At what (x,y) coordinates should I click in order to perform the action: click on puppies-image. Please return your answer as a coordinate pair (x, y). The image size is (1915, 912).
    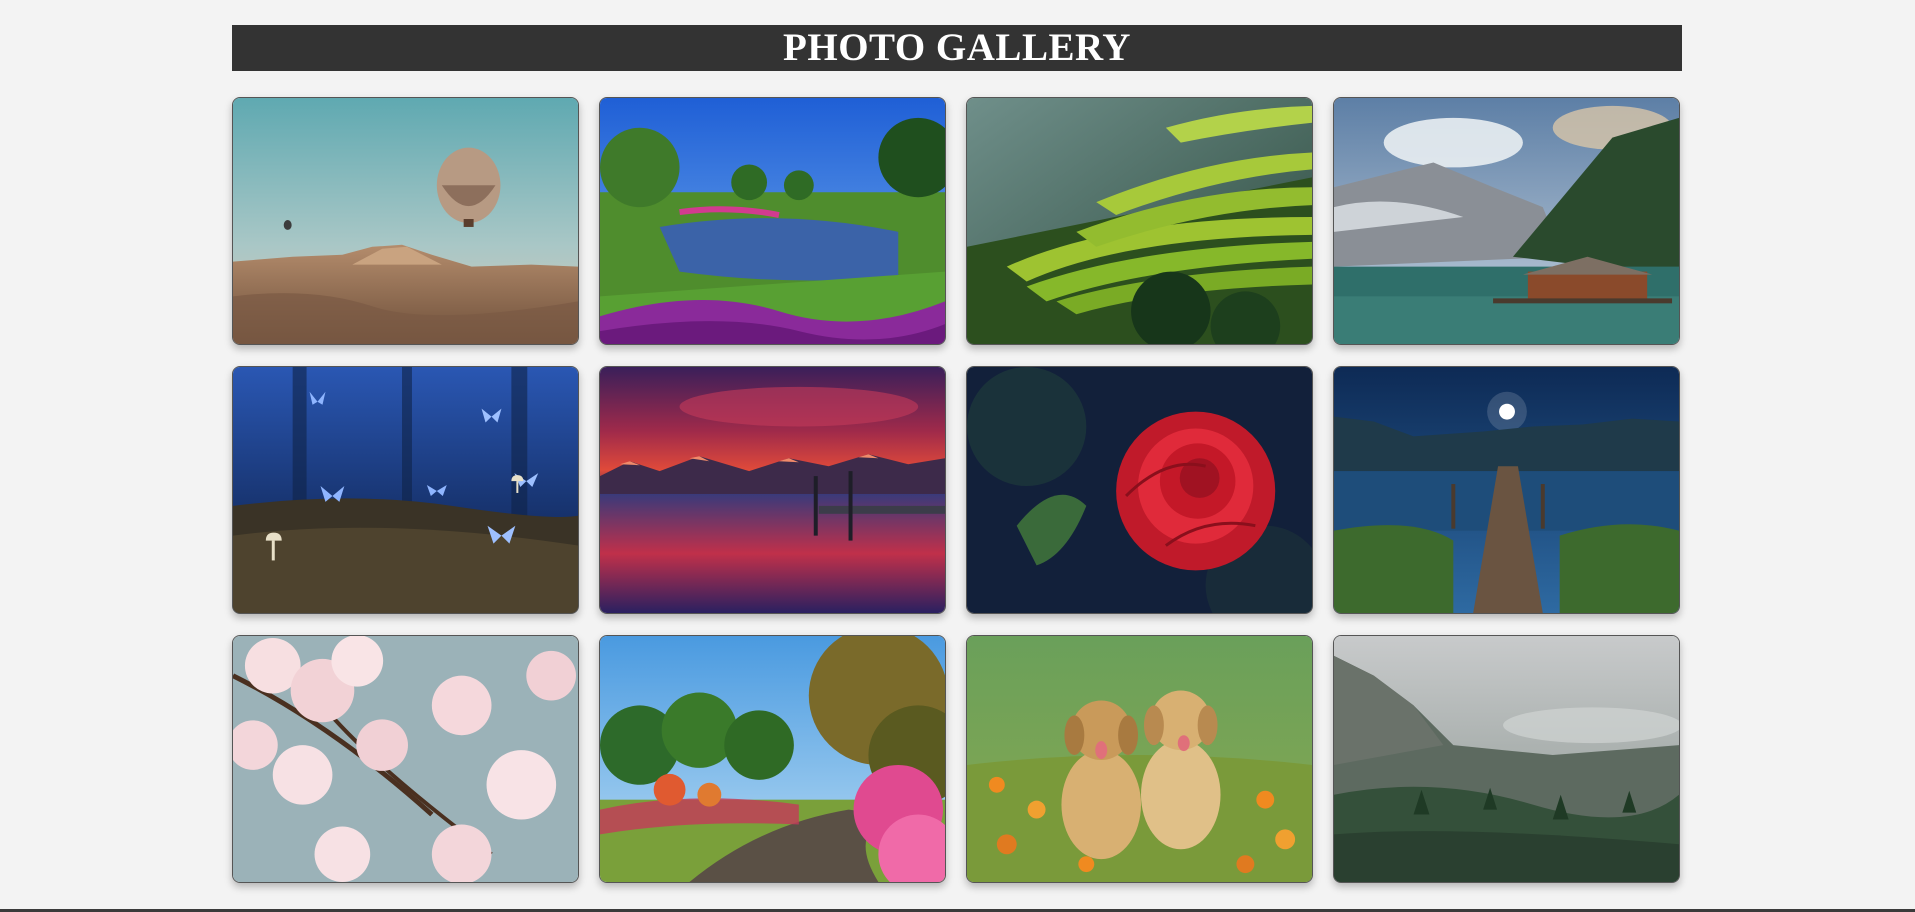
    Looking at the image, I should click on (1139, 759).